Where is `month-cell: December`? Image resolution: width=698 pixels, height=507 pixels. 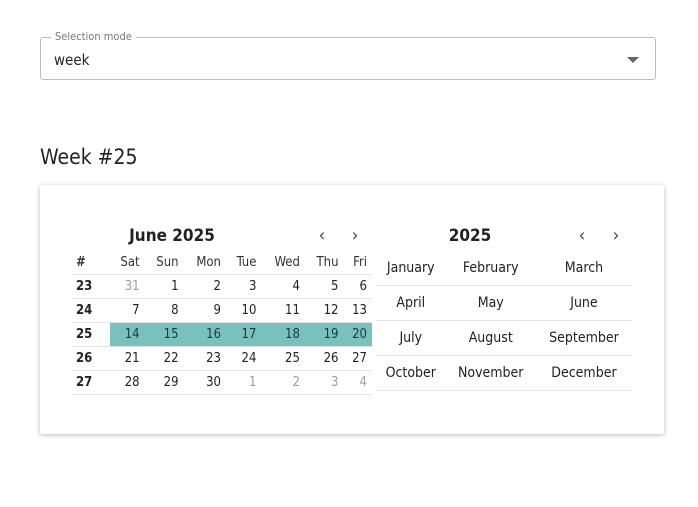 month-cell: December is located at coordinates (583, 373).